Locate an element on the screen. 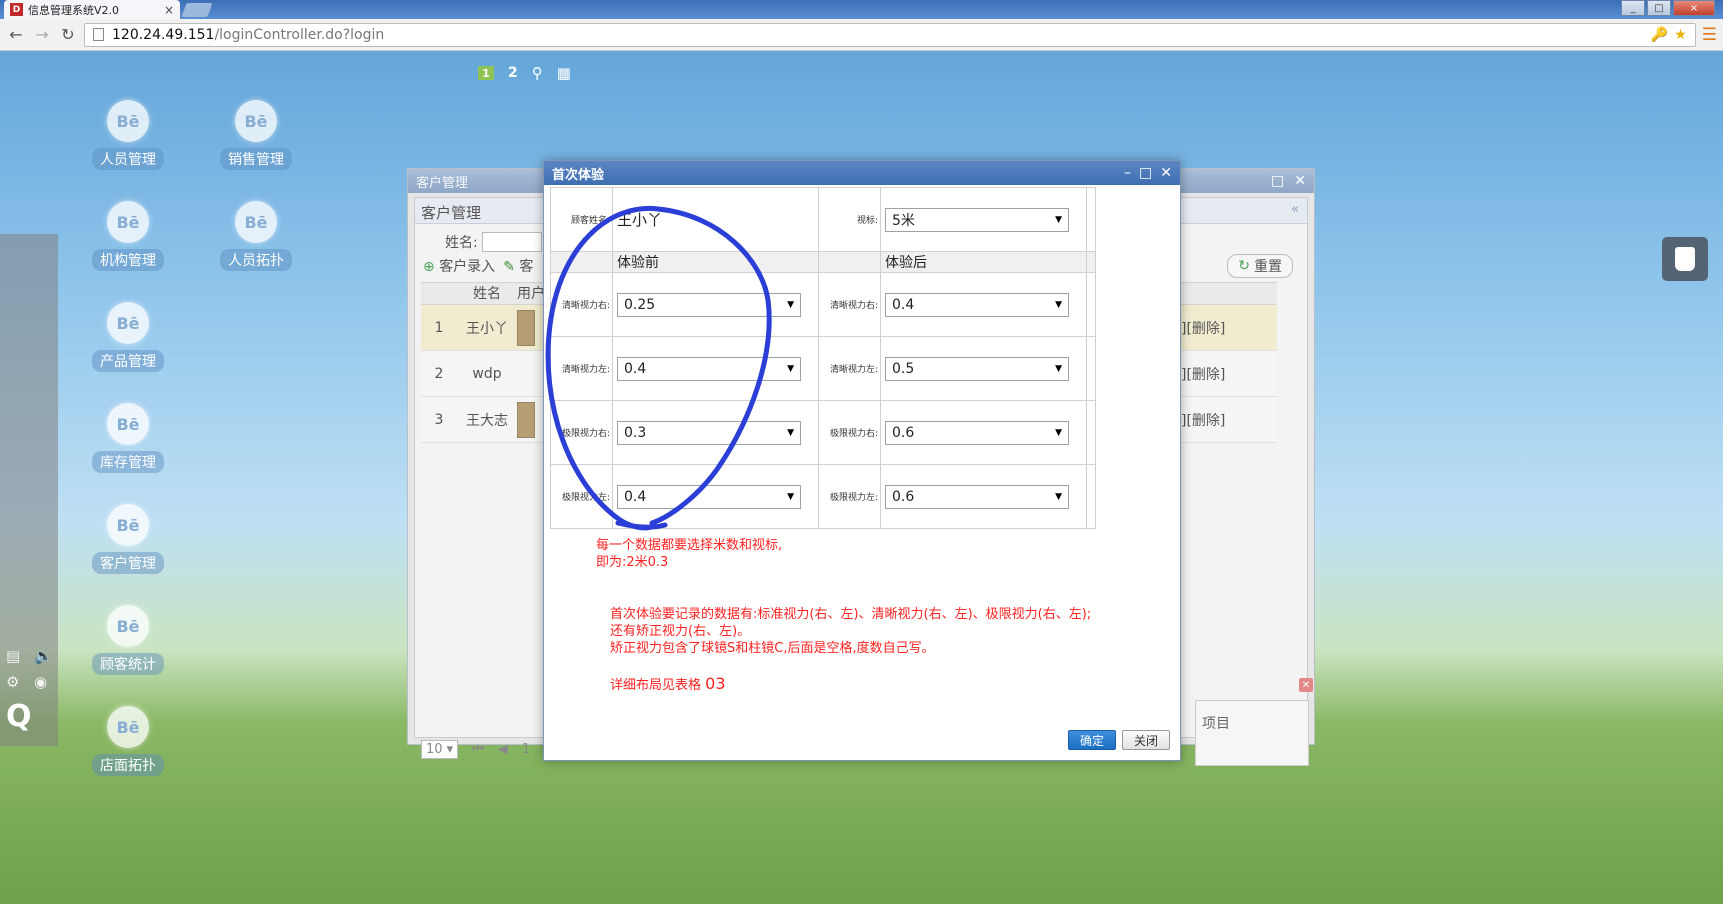 The width and height of the screenshot is (1723, 904). desktop-icon-personnel-topology: Bē 人员拓扑 is located at coordinates (256, 236).